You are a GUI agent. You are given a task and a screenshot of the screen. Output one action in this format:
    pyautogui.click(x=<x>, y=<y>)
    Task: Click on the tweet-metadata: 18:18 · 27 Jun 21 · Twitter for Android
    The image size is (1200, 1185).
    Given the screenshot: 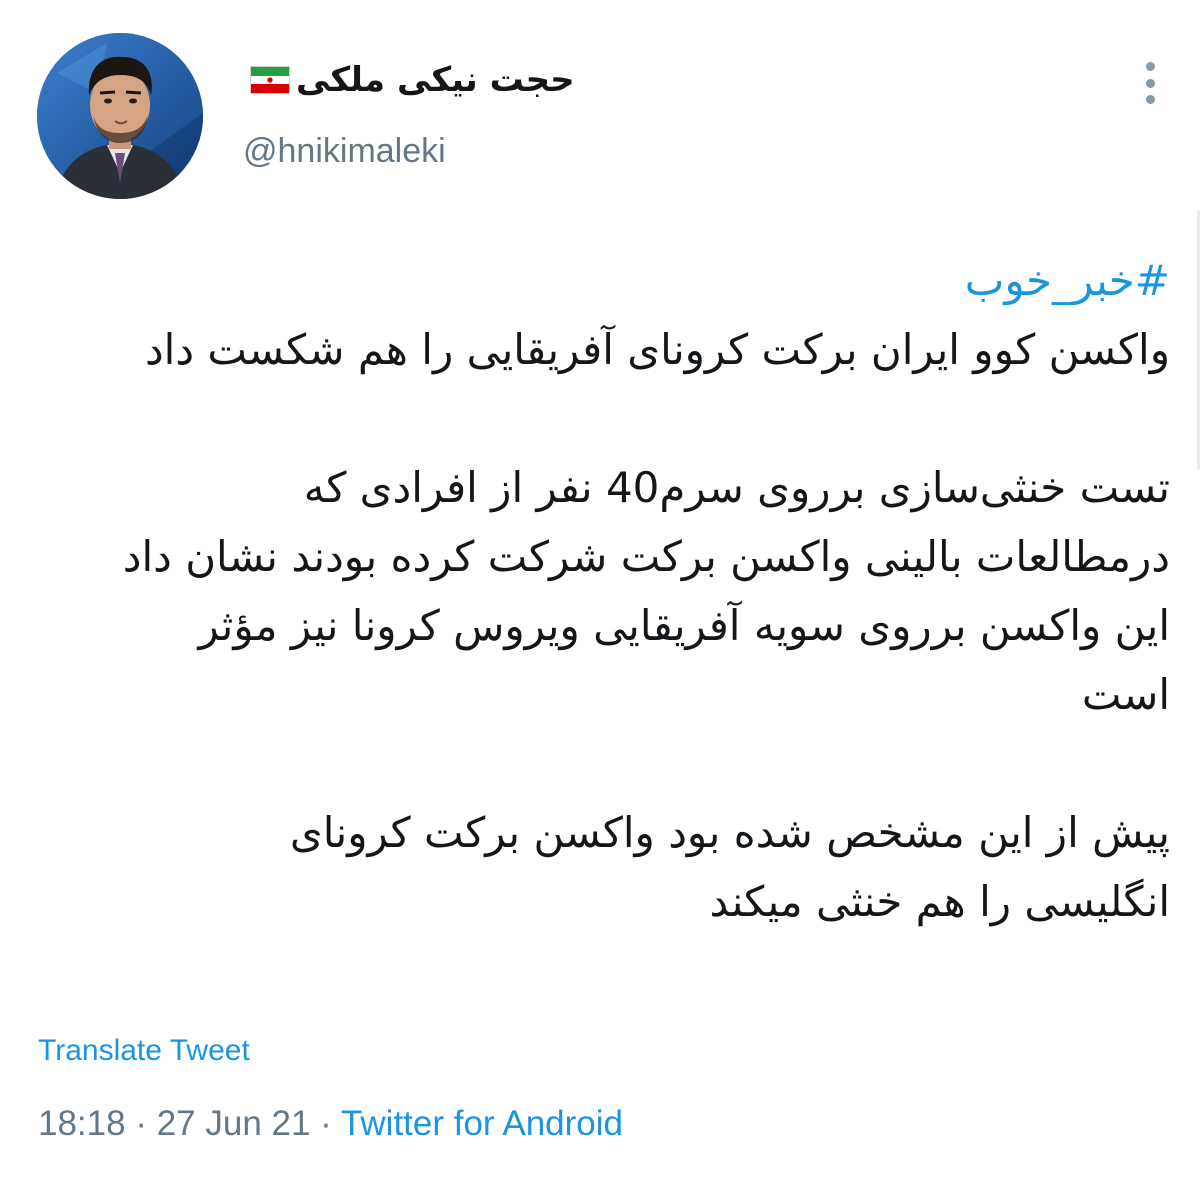 What is the action you would take?
    pyautogui.click(x=330, y=1124)
    